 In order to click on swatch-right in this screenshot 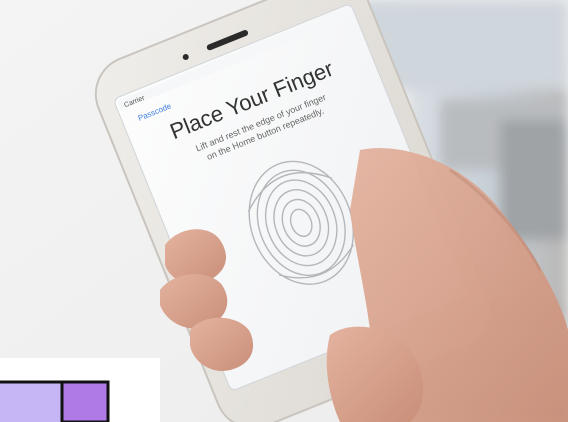, I will do `click(85, 401)`.